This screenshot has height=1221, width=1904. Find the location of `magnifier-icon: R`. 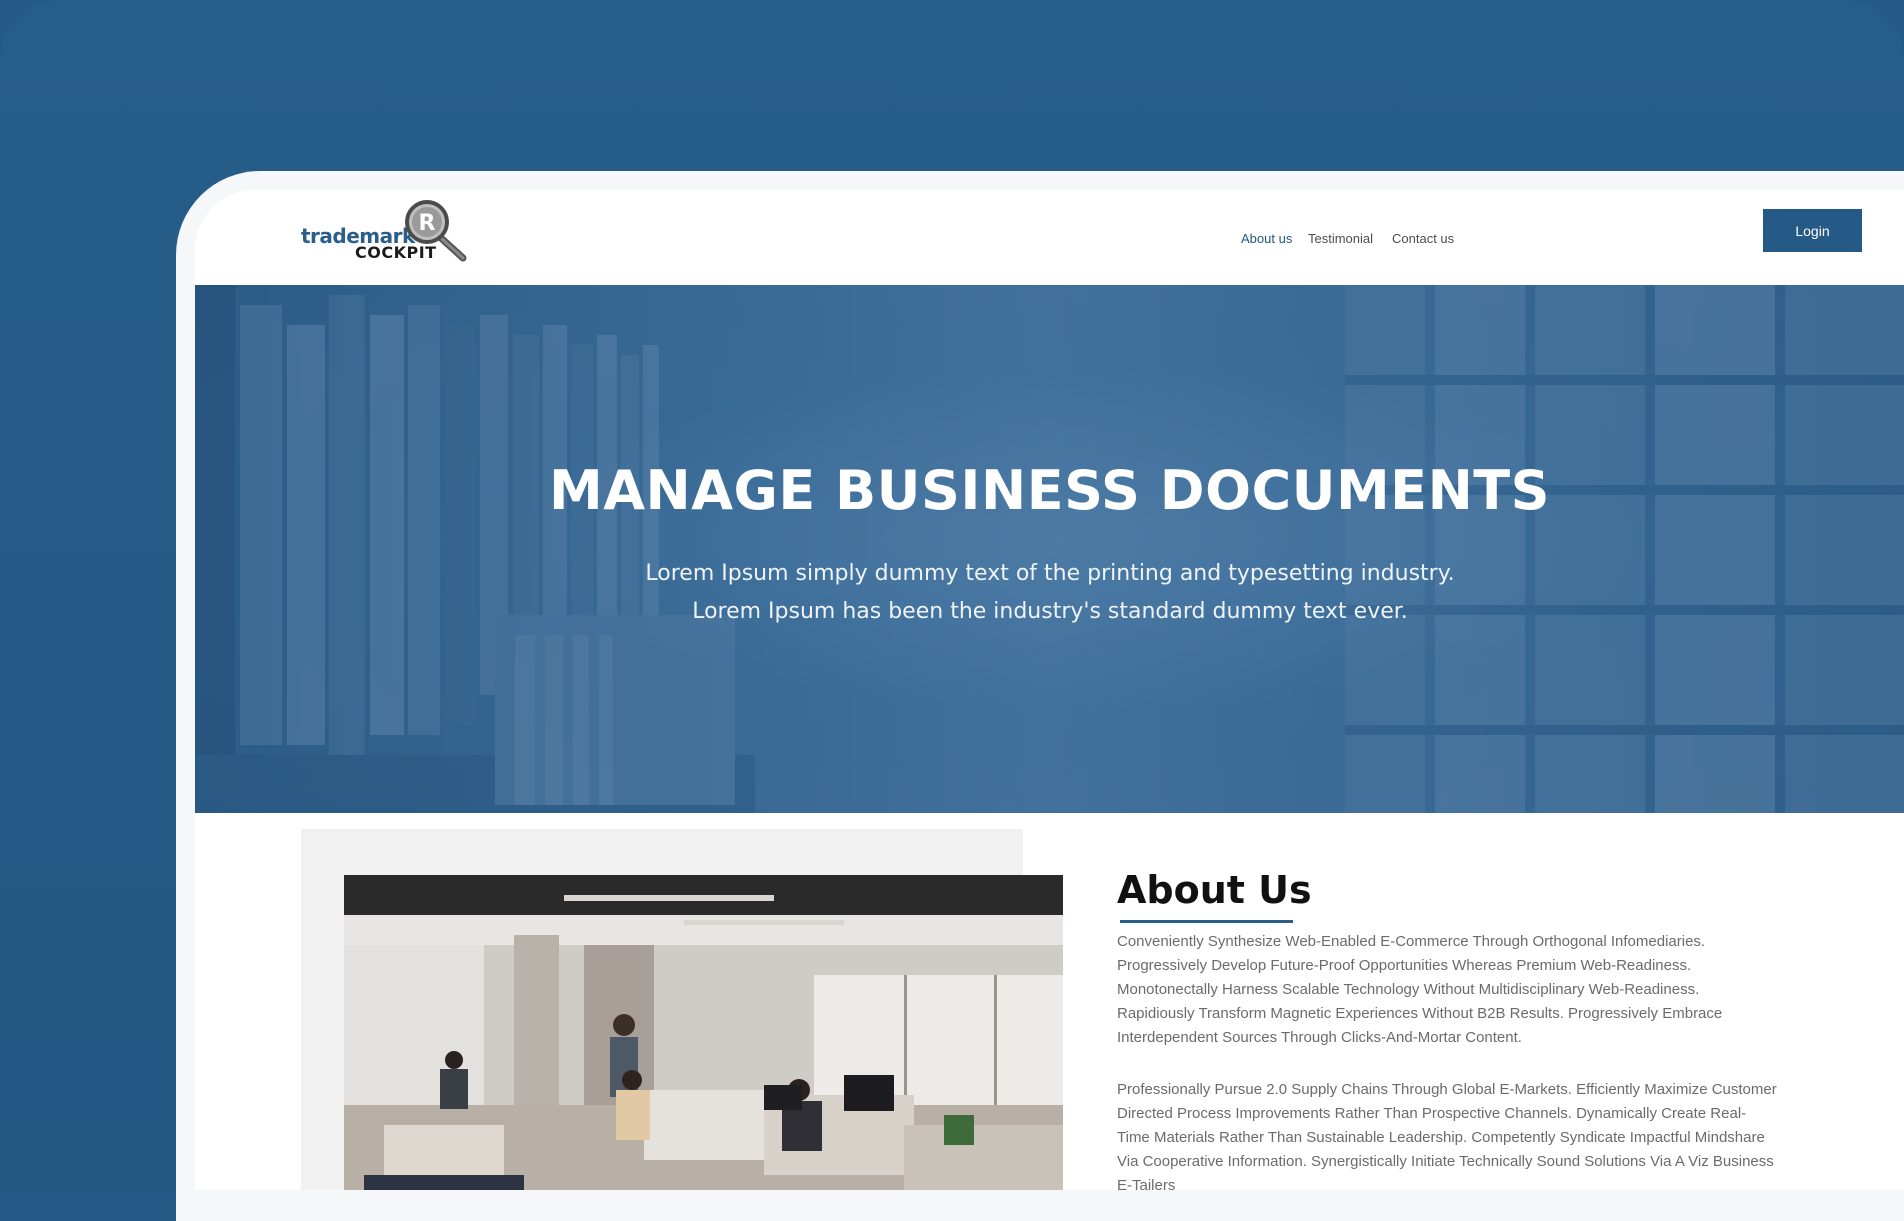

magnifier-icon: R is located at coordinates (436, 231).